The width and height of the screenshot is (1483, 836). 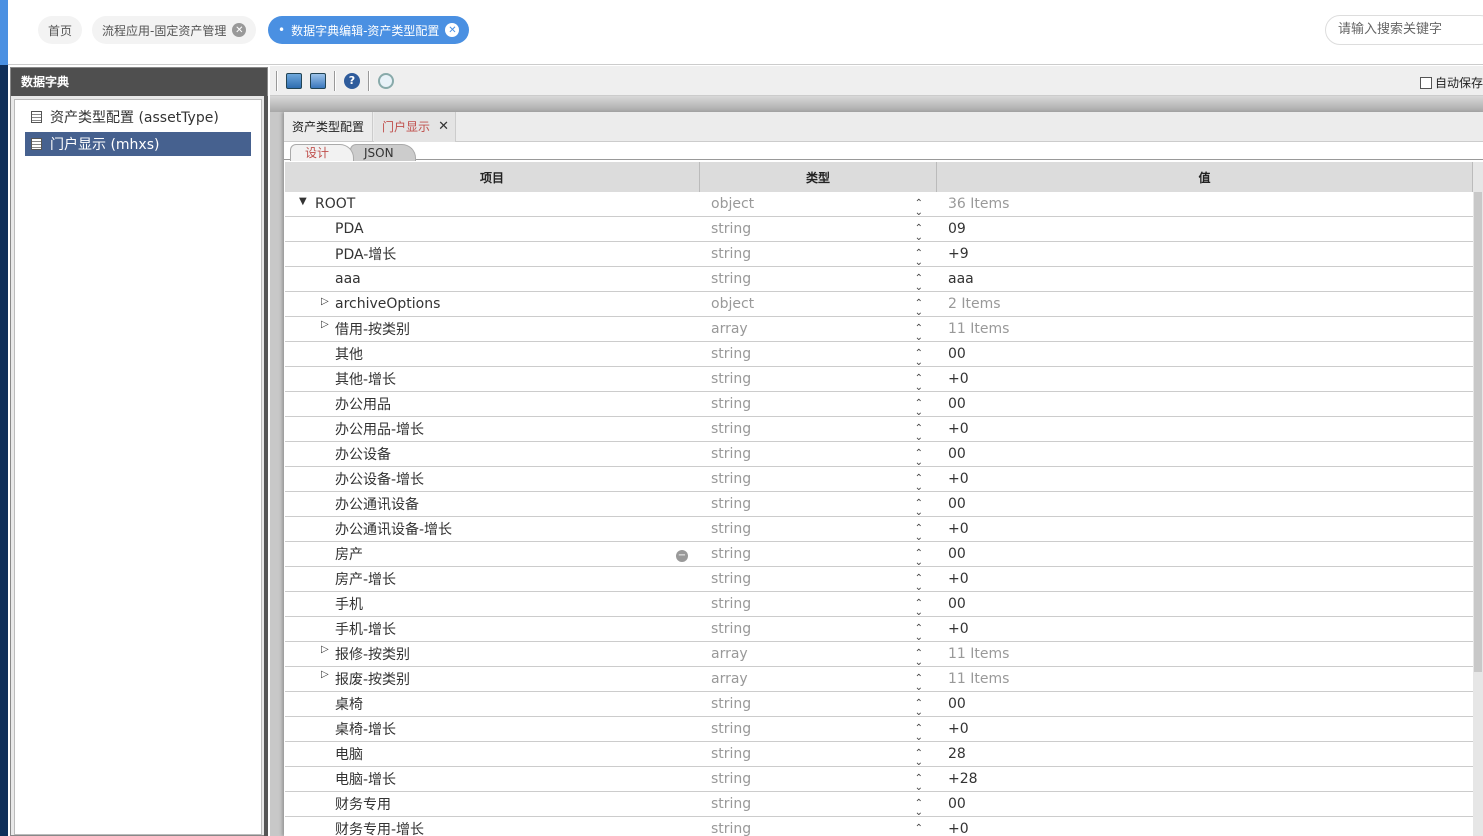 I want to click on cell-item: ▷ archiveOptions, so click(x=492, y=304).